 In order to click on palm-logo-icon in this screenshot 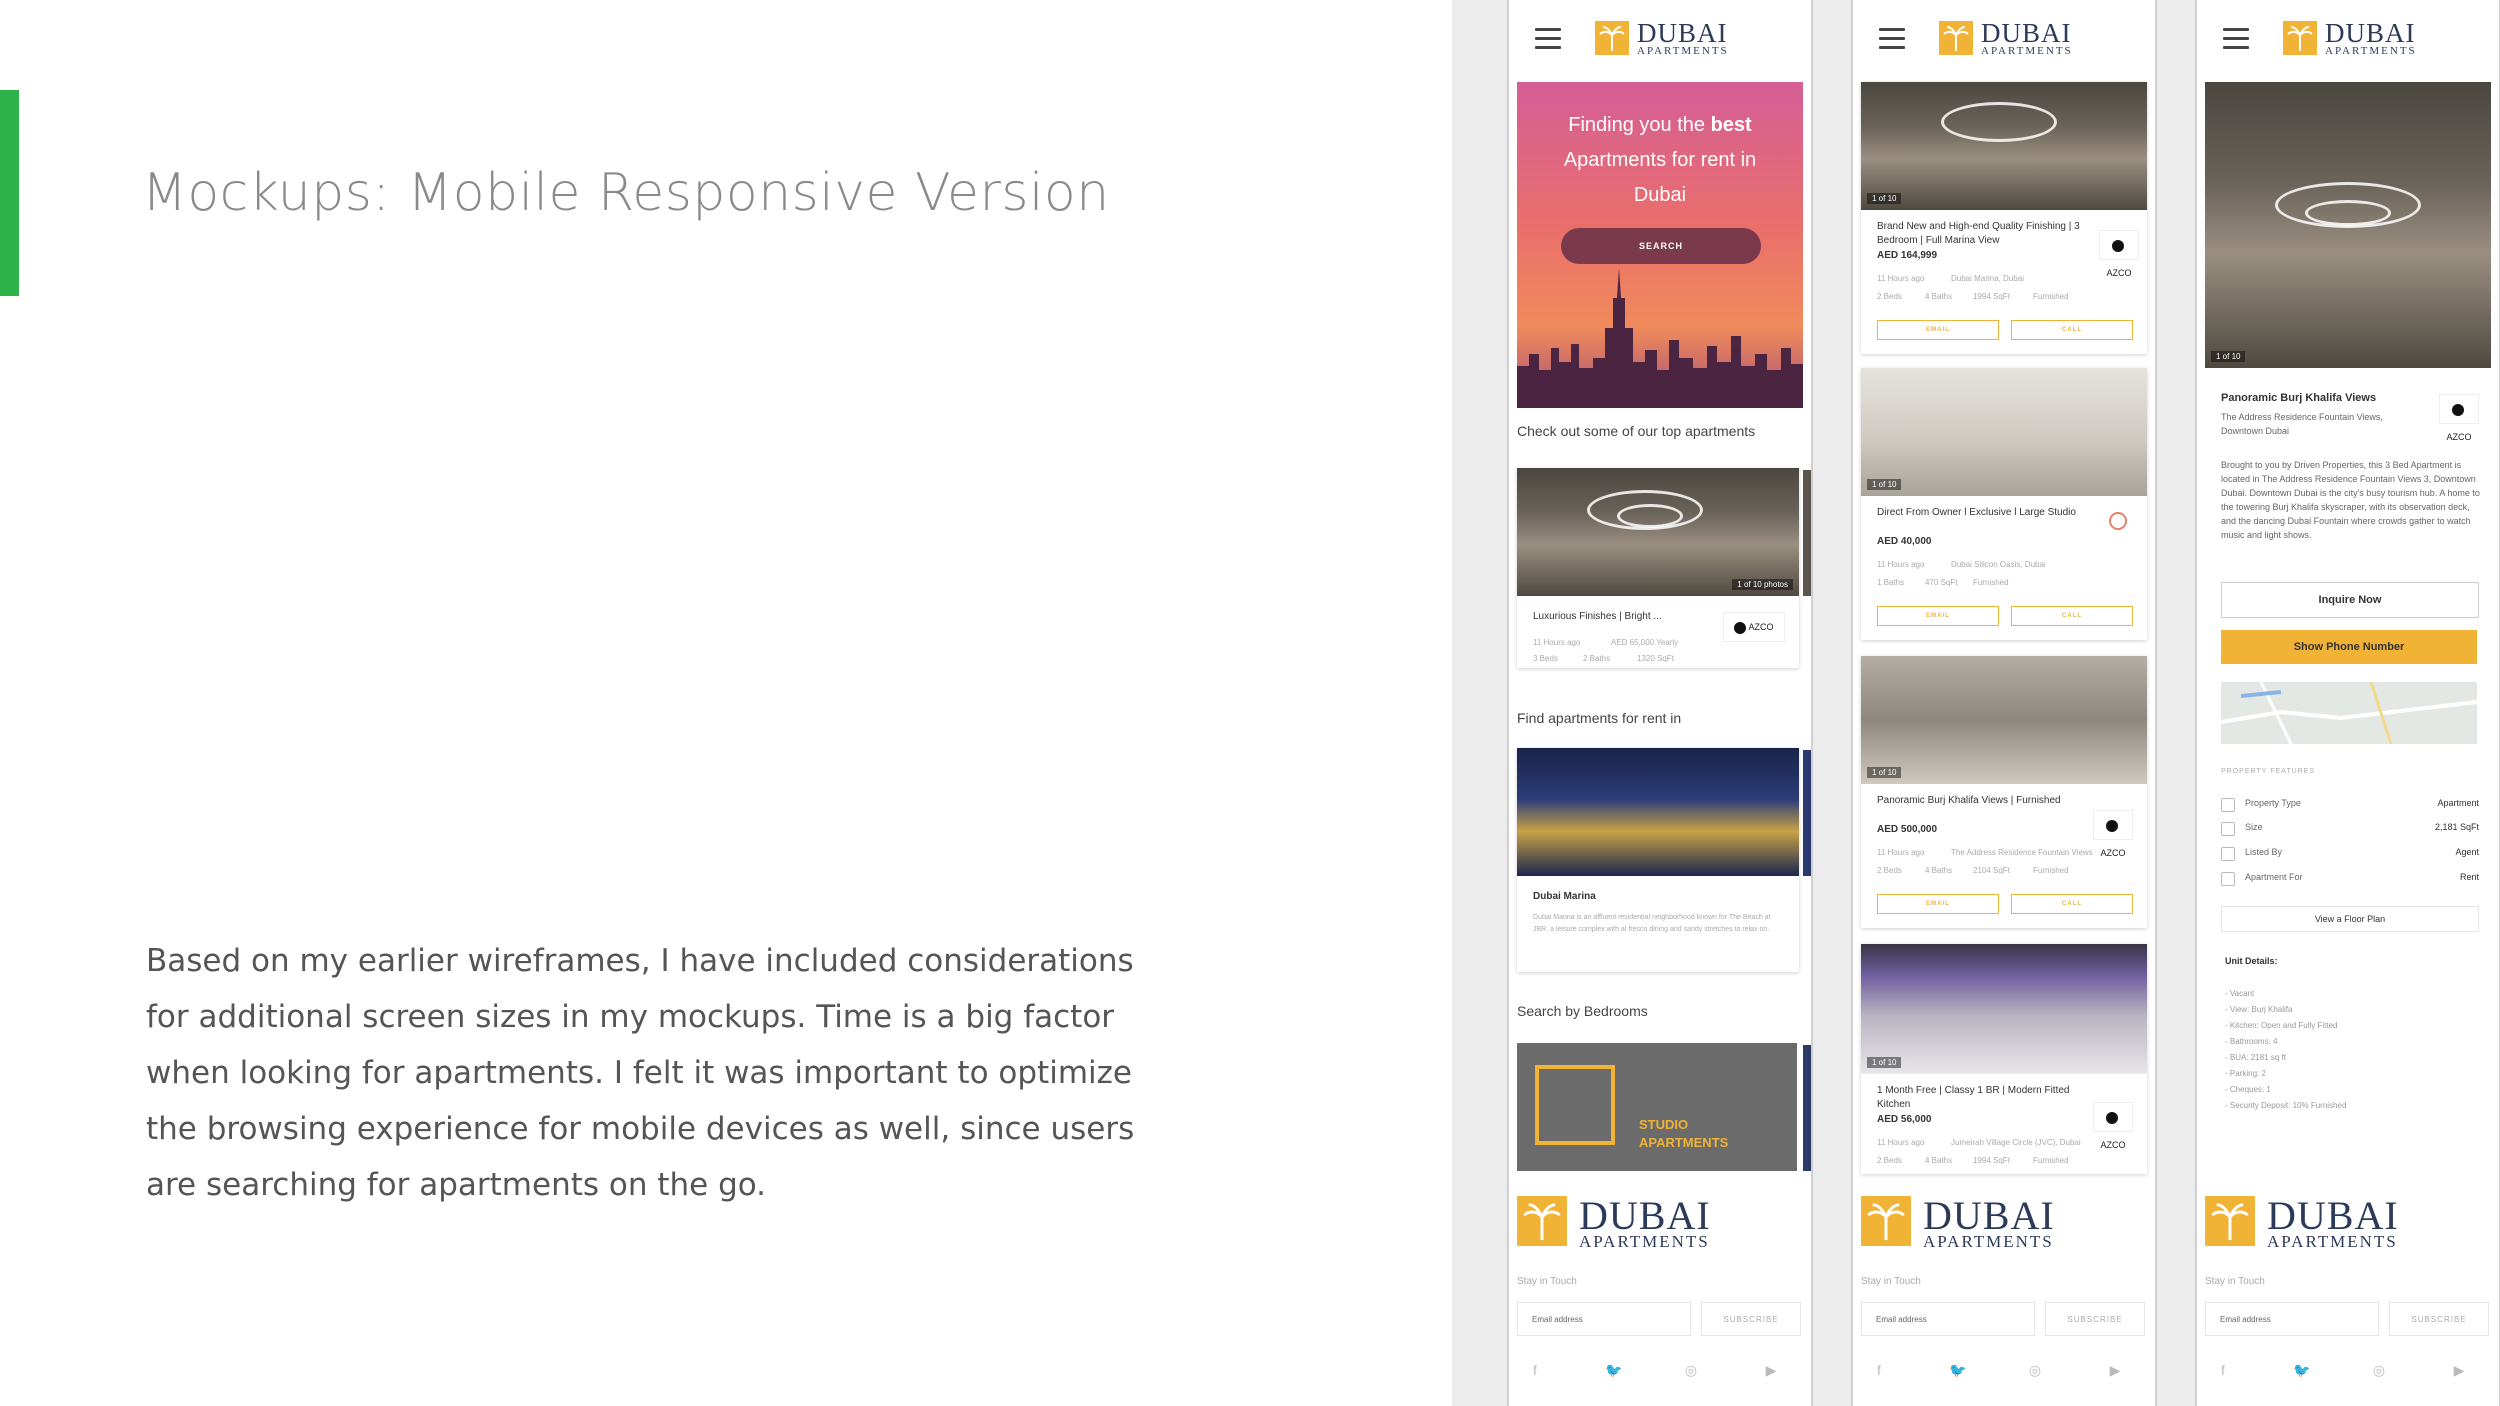, I will do `click(2300, 38)`.